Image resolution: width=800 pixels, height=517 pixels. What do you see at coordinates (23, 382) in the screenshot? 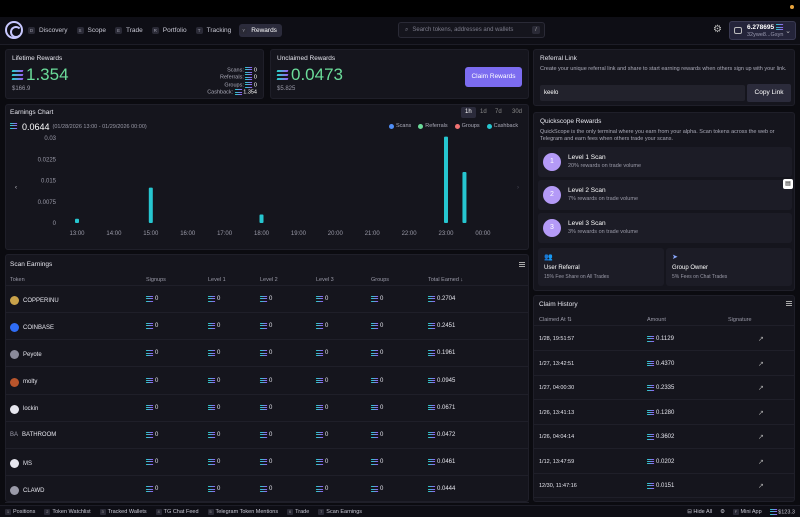
I see `token-cell: molty` at bounding box center [23, 382].